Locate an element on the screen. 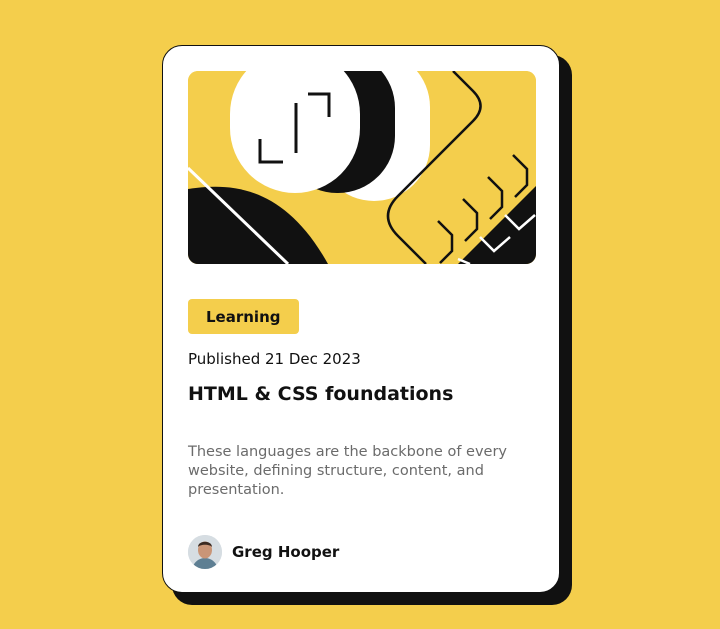  published-date: Published 21 Dec 2023 is located at coordinates (274, 359).